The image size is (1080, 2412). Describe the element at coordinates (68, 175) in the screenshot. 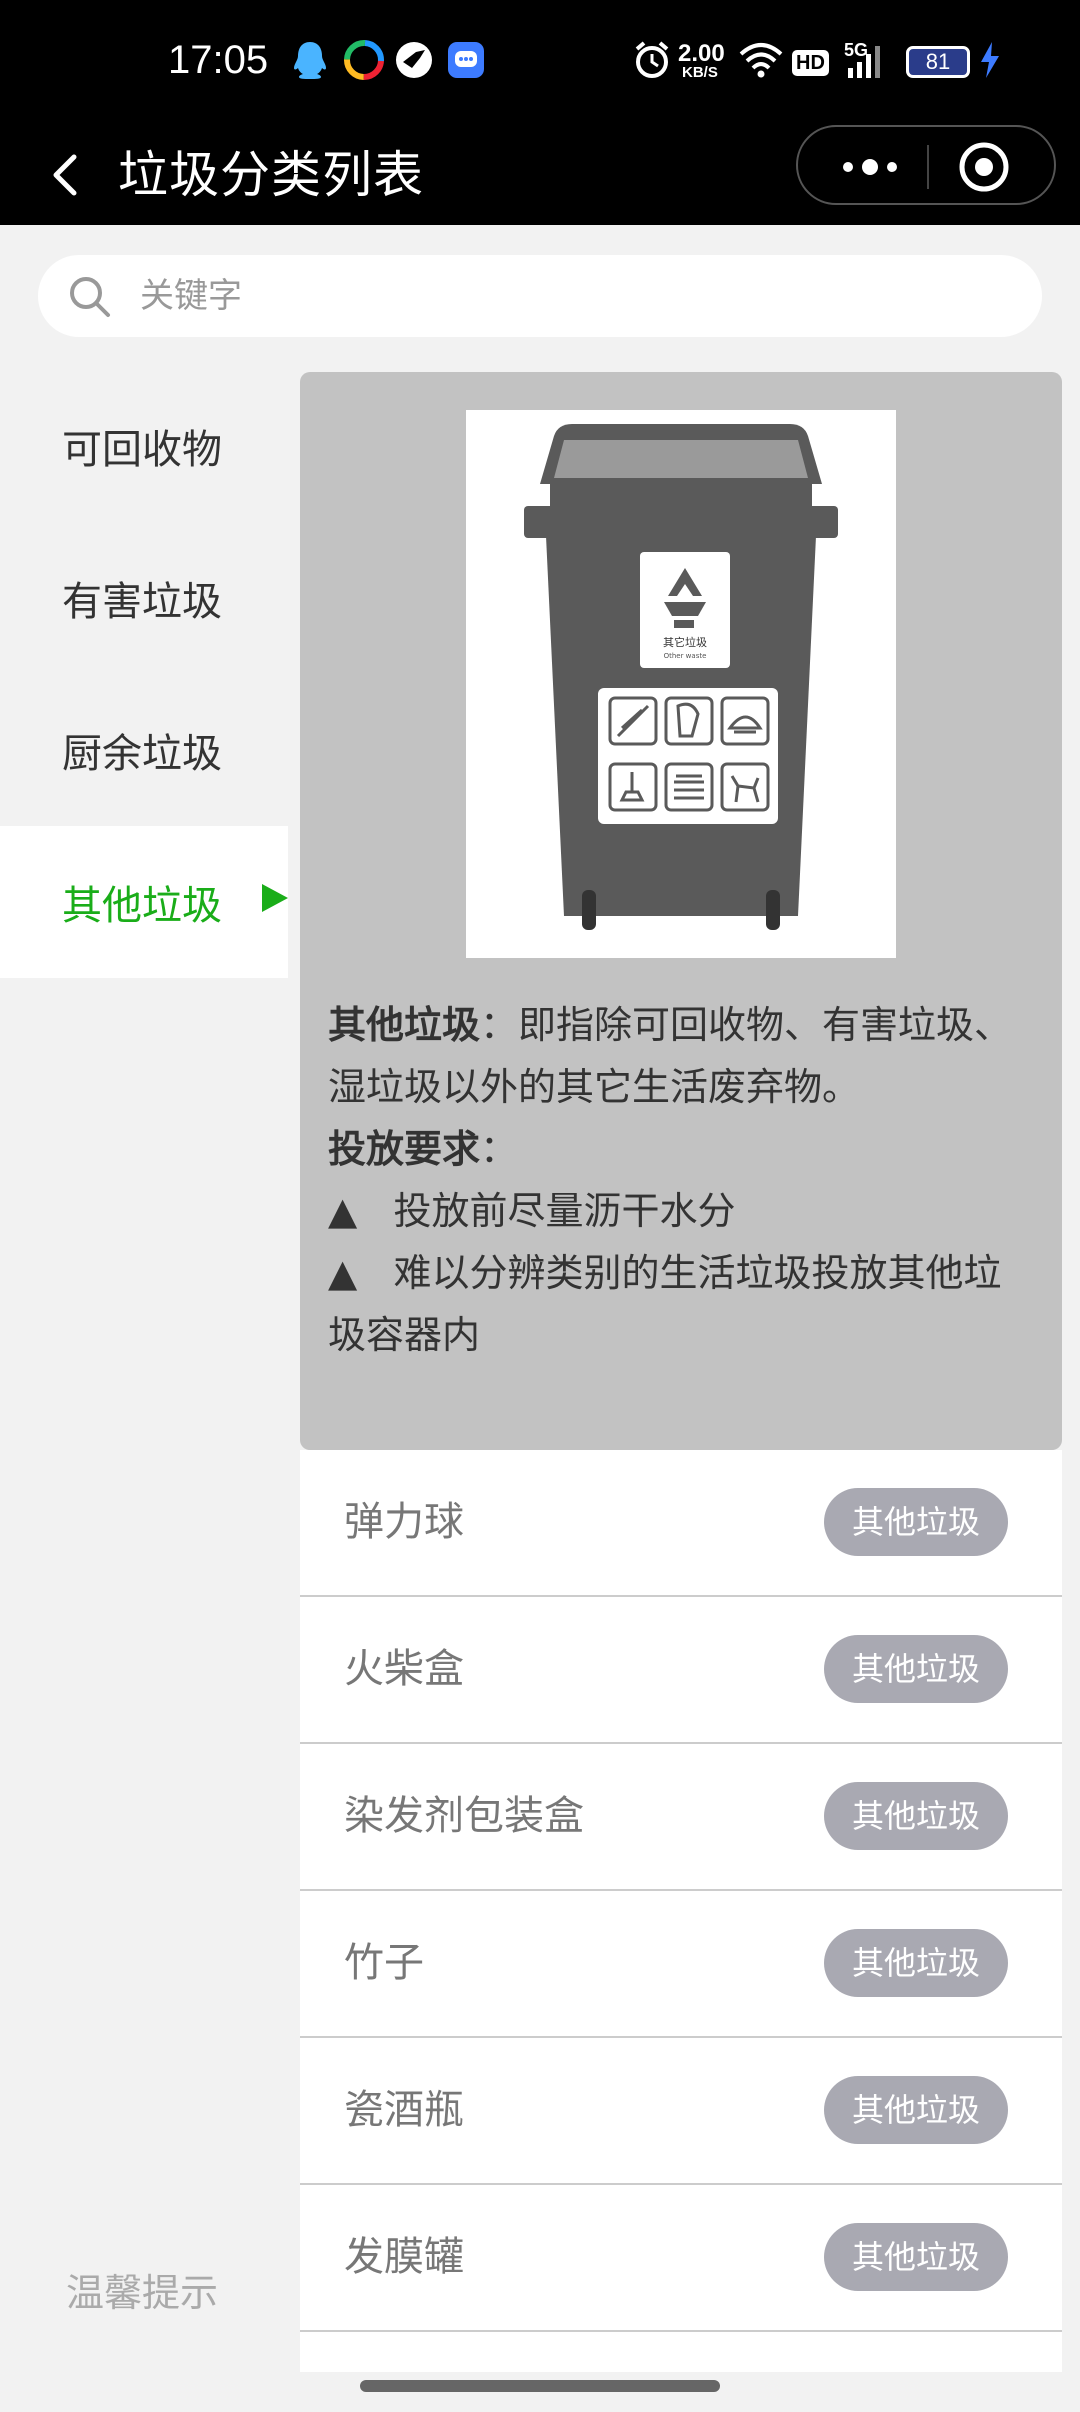

I see `back-arrow-icon` at that location.